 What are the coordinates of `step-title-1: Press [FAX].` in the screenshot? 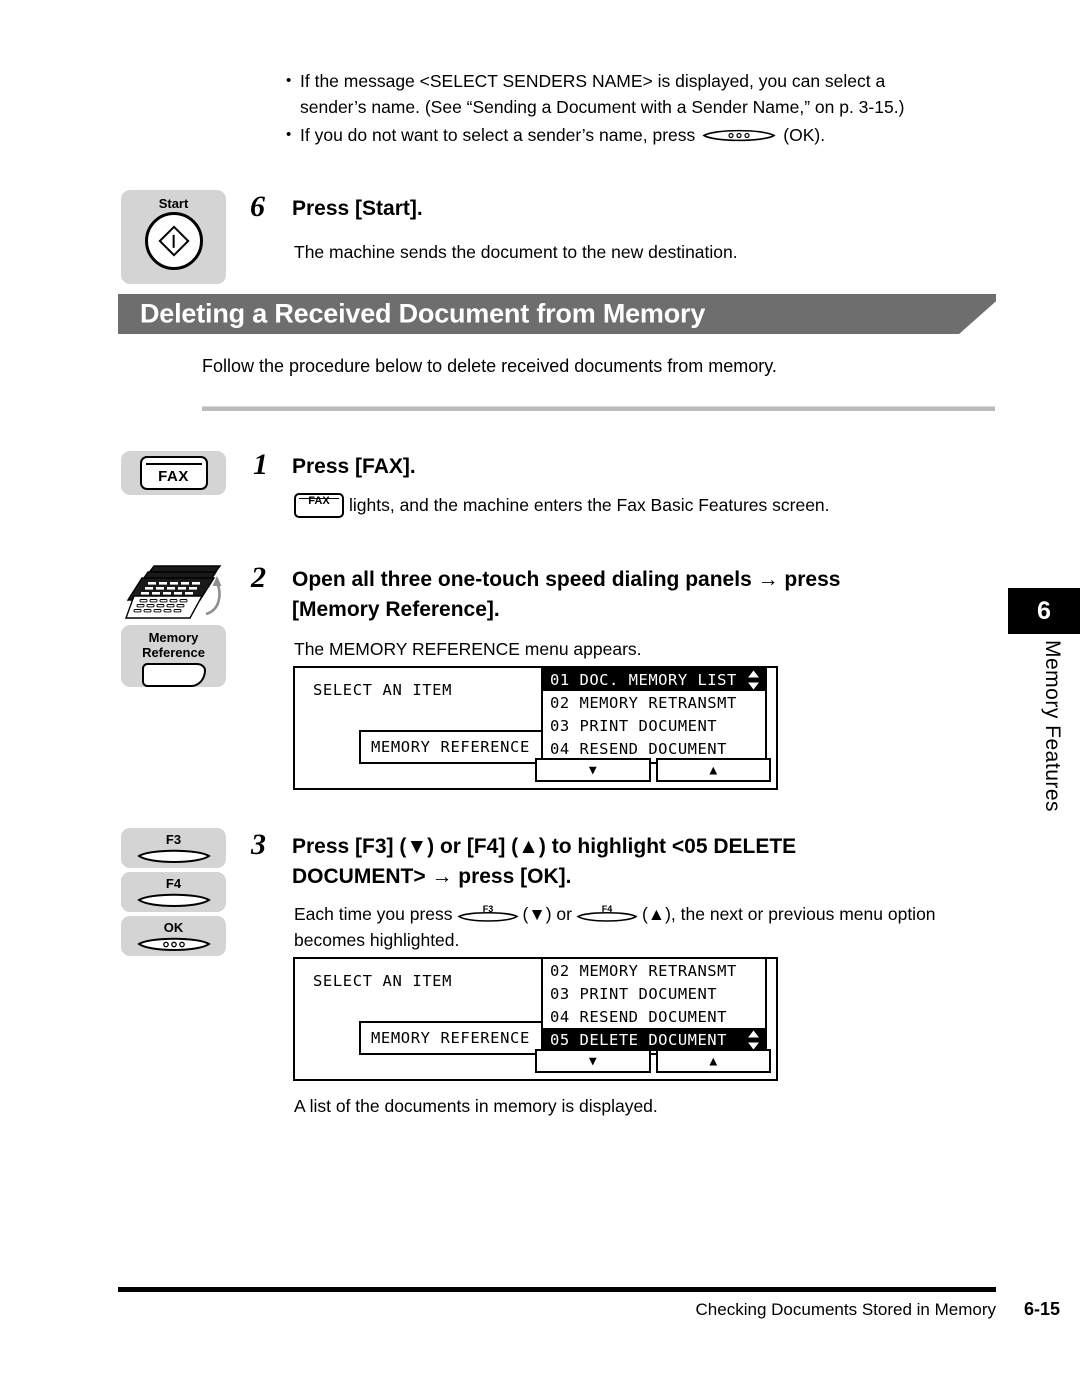 It's located at (354, 466).